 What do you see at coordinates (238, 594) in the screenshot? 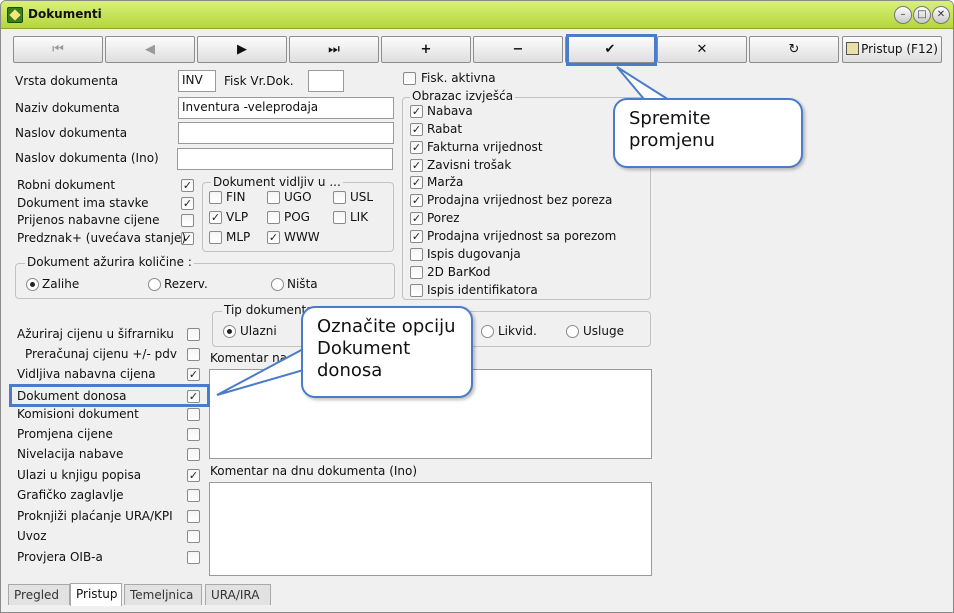
I see `tab-ura-ira: URA/IRA` at bounding box center [238, 594].